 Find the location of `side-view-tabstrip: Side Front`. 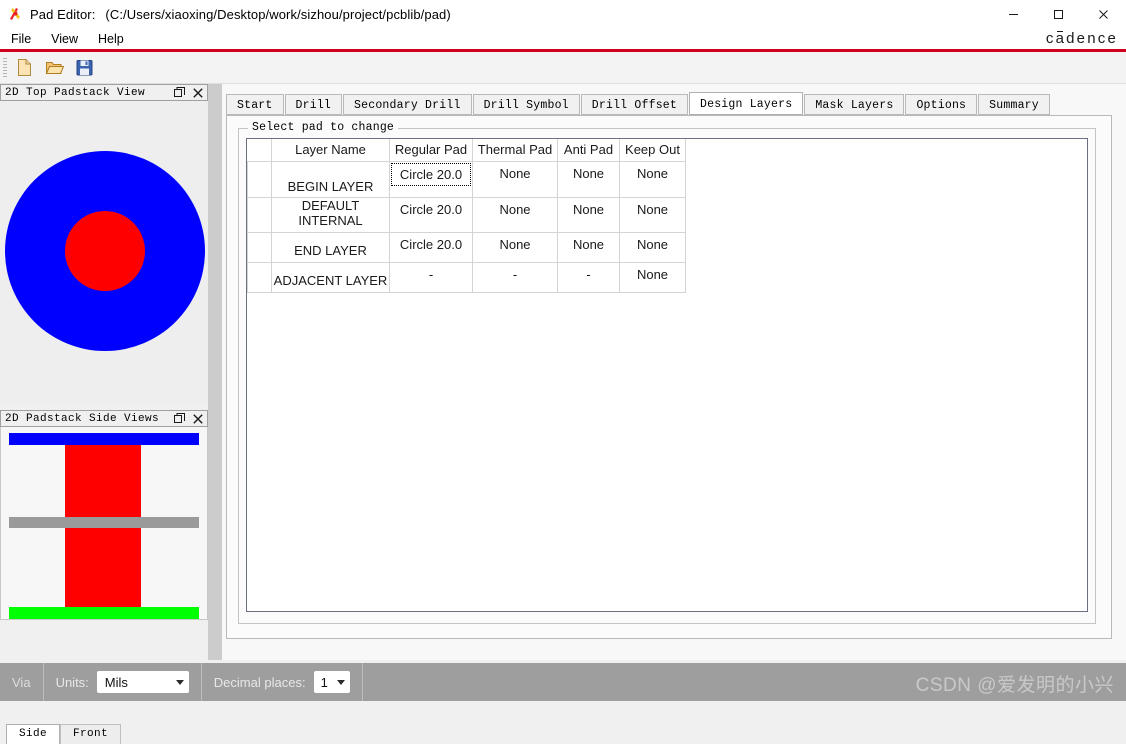

side-view-tabstrip: Side Front is located at coordinates (104, 732).